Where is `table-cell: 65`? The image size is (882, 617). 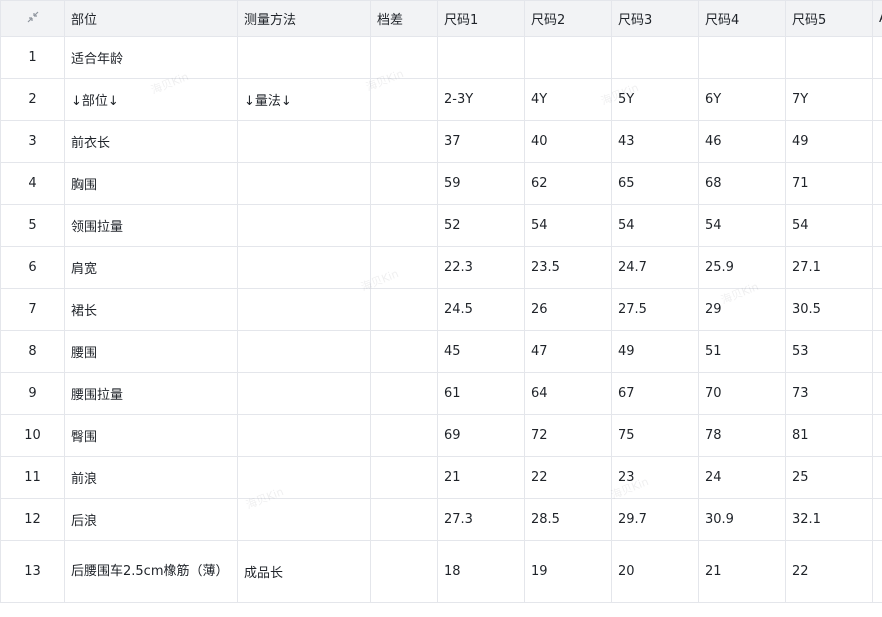
table-cell: 65 is located at coordinates (655, 183).